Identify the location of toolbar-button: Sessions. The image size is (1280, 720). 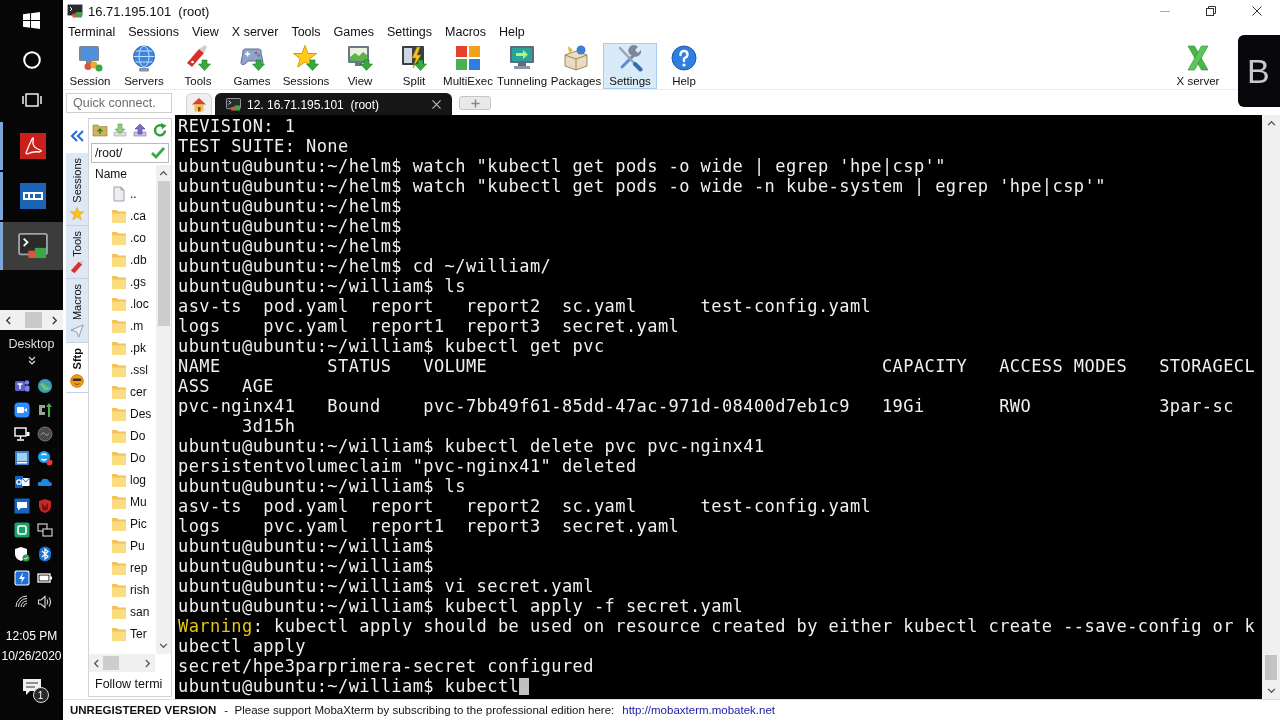
(306, 65).